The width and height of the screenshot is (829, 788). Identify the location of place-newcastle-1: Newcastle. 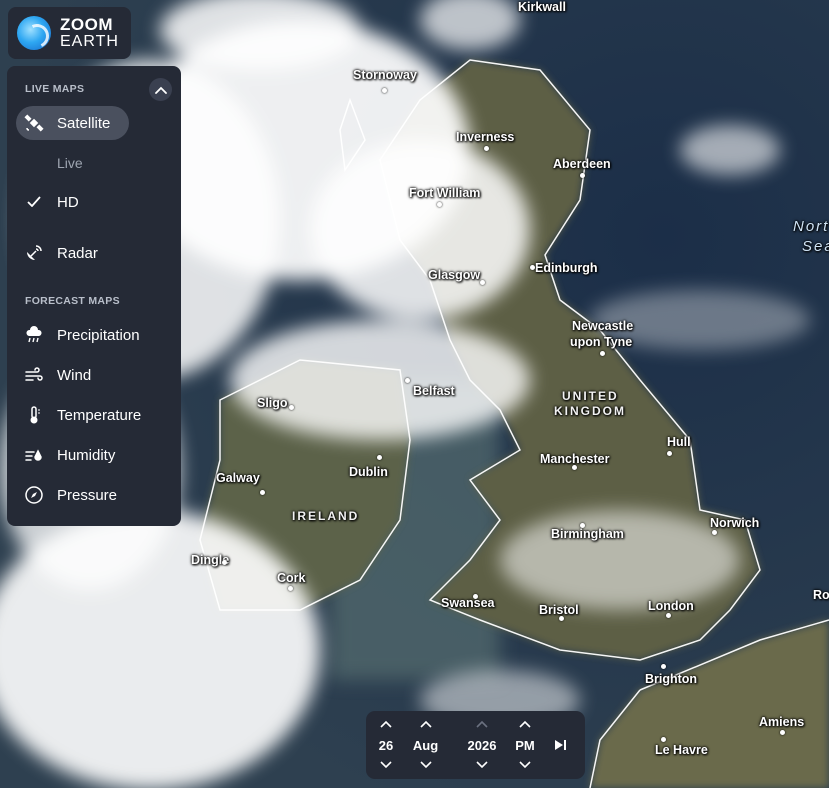
(603, 326).